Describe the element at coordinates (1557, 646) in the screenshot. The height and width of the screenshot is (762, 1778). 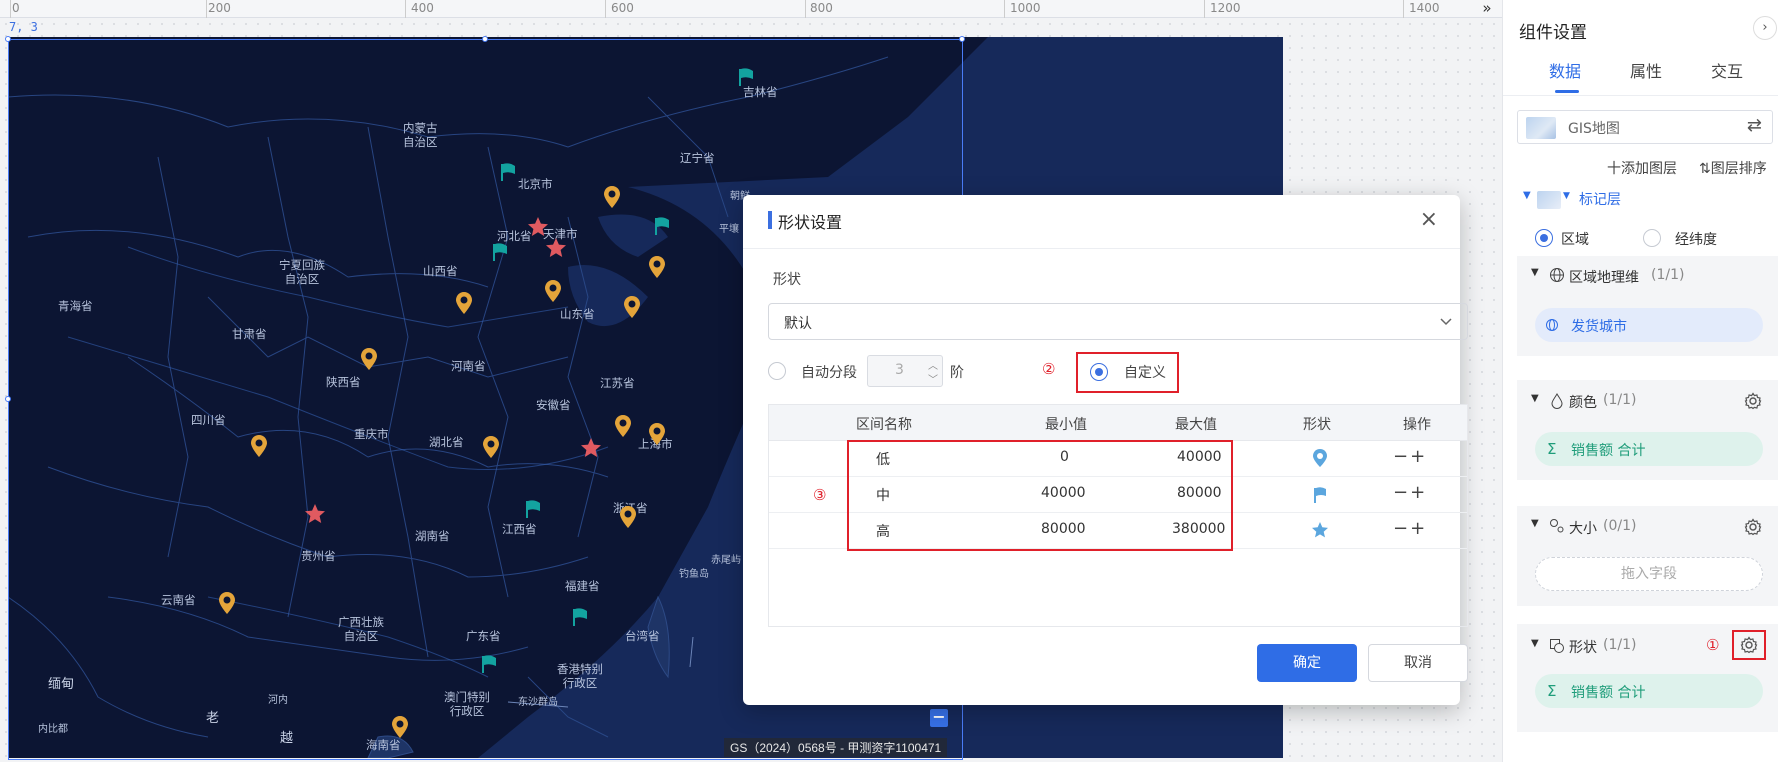
I see `shape-icon` at that location.